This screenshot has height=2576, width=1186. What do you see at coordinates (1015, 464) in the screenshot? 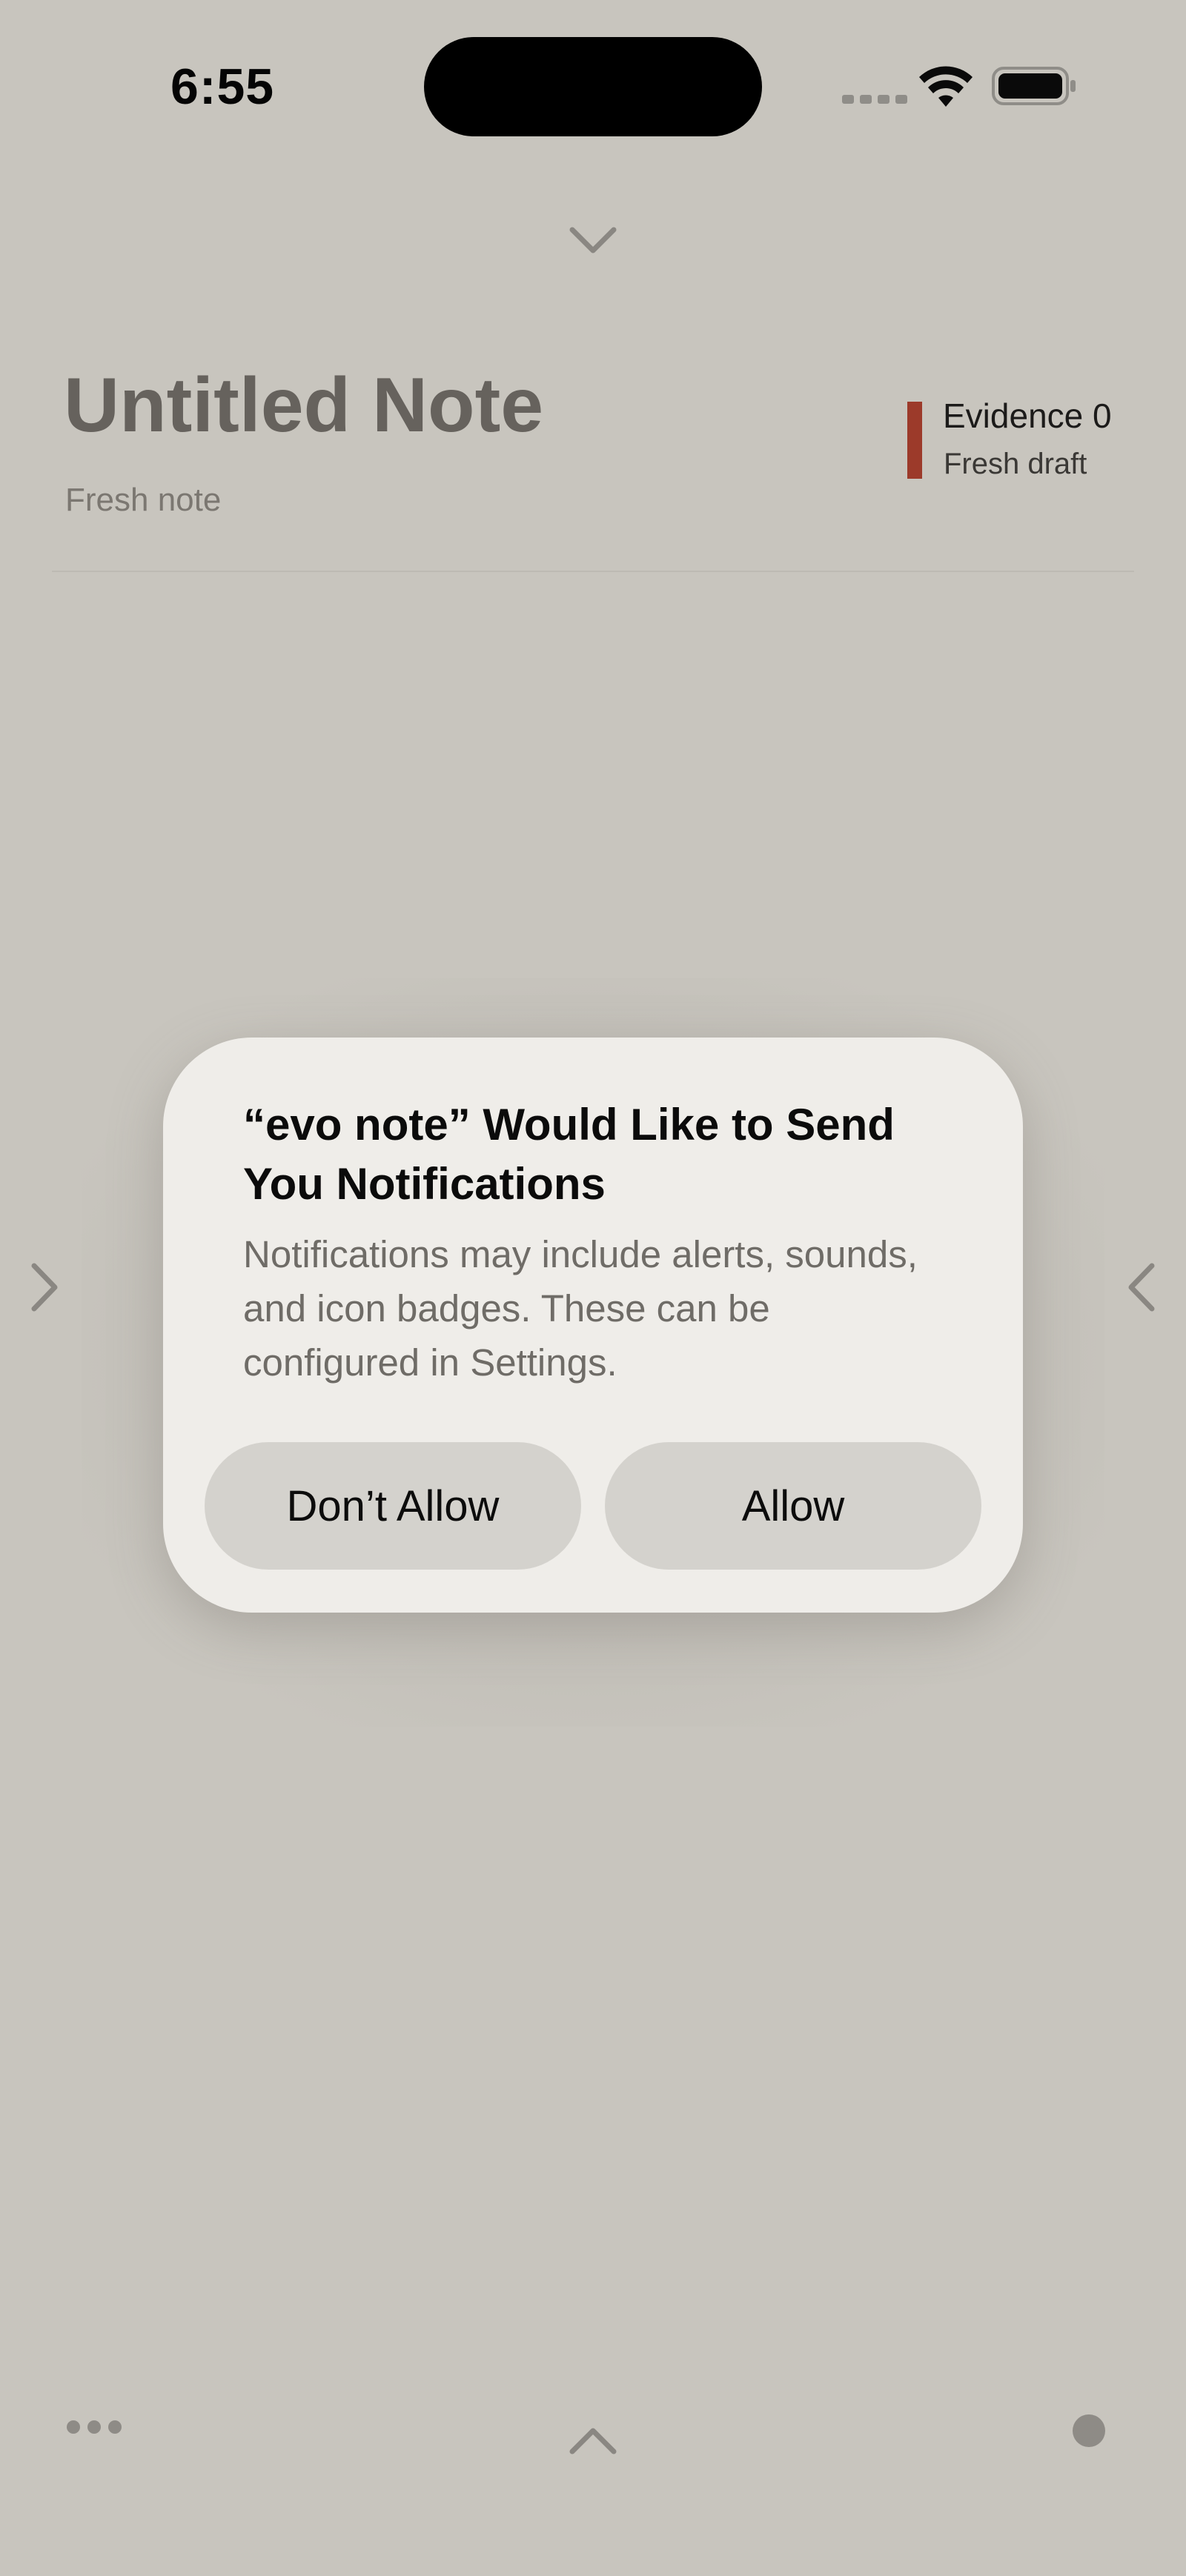
I see `evidence-status: Fresh draft` at bounding box center [1015, 464].